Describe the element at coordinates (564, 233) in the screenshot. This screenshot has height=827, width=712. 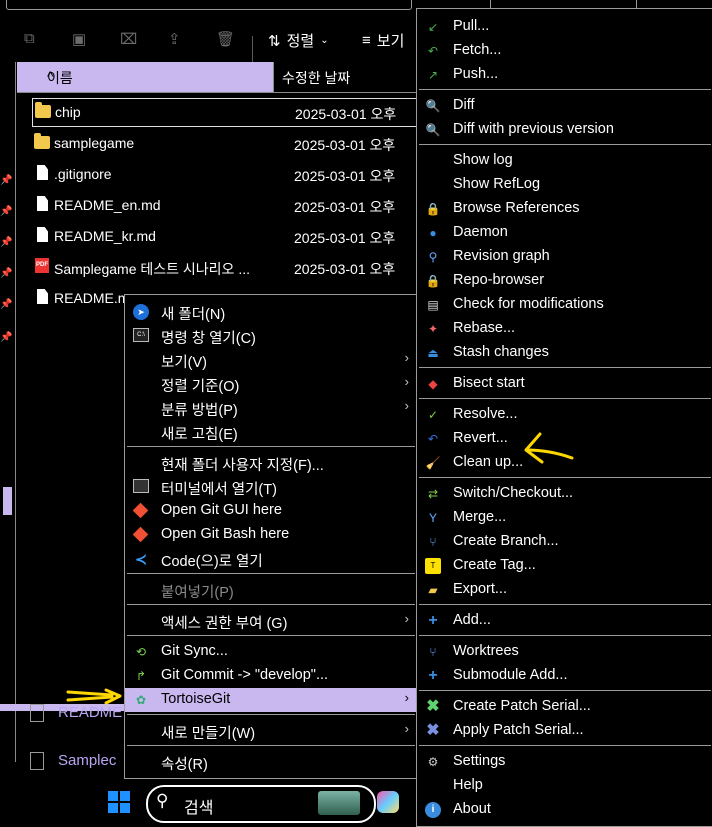
I see `menu-item-daemon: ● Daemon` at that location.